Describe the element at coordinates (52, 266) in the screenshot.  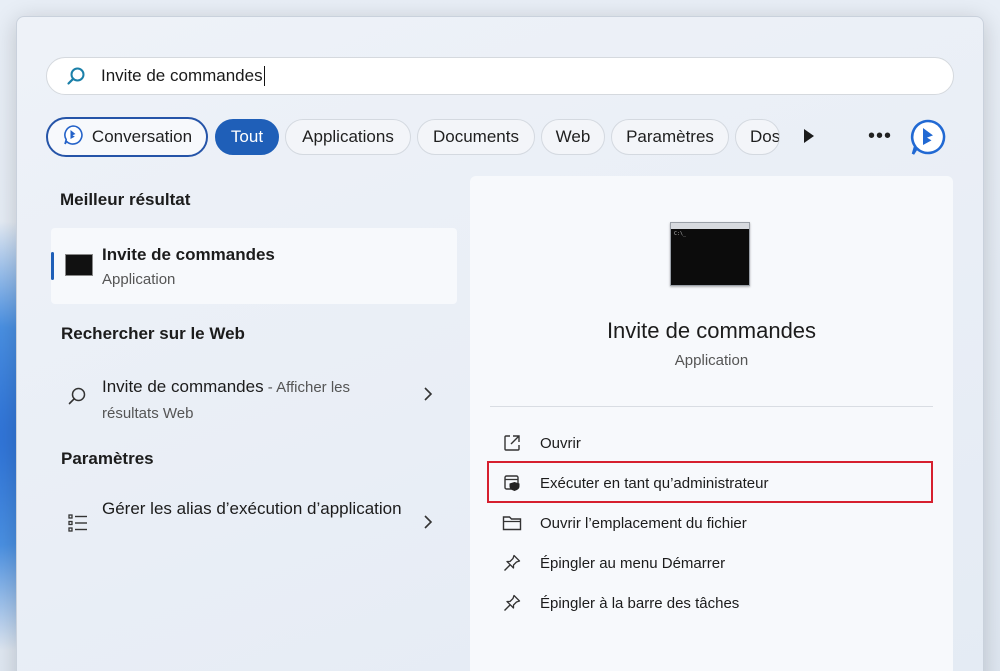
I see `selection-indicator` at that location.